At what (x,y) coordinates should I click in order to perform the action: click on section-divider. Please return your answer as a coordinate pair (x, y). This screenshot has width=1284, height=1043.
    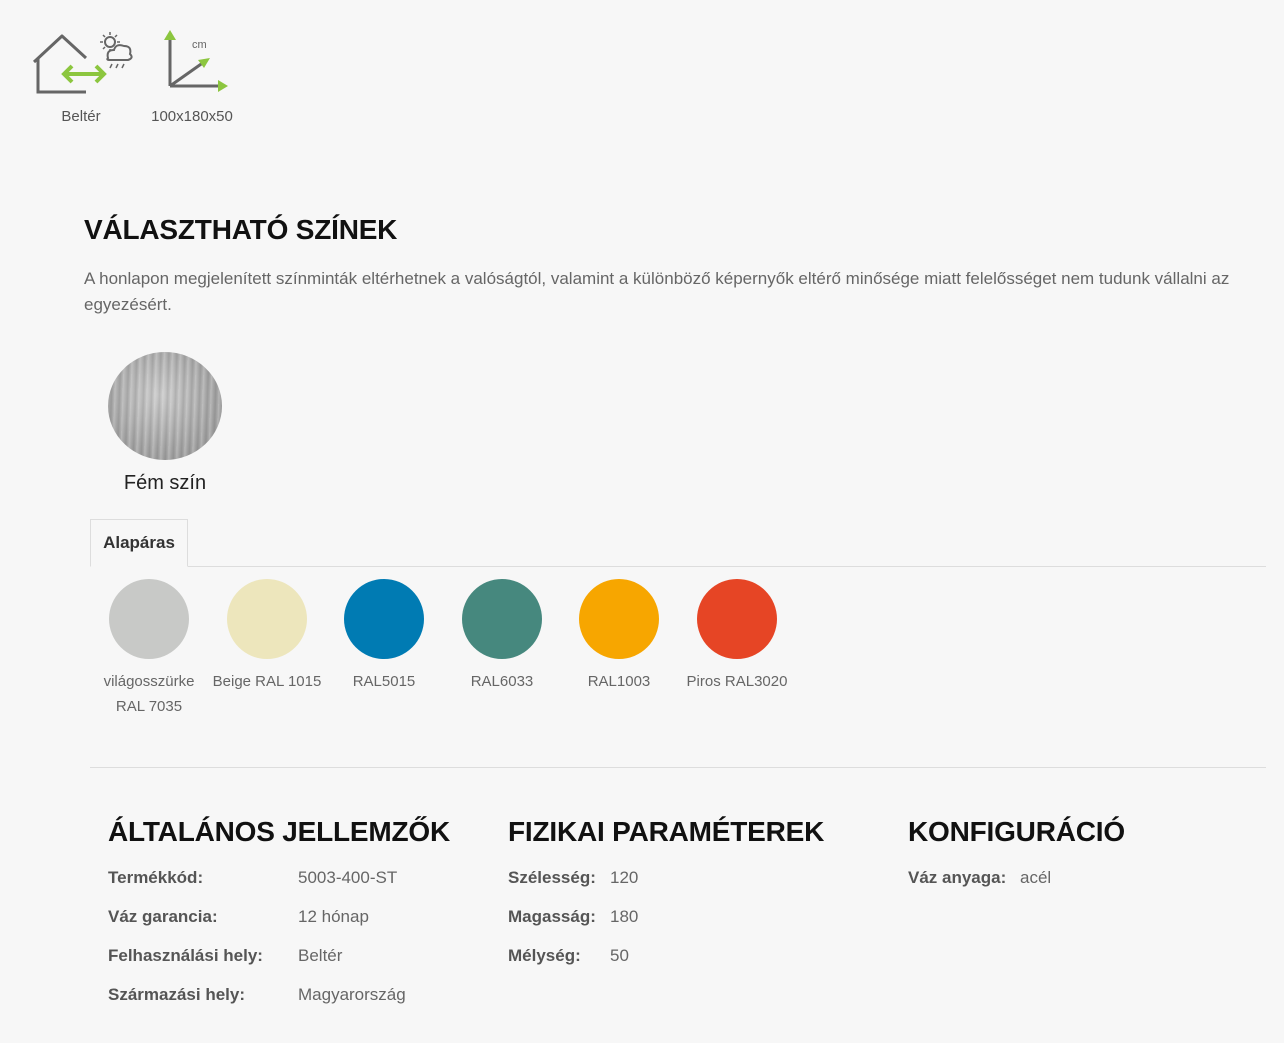
    Looking at the image, I should click on (678, 767).